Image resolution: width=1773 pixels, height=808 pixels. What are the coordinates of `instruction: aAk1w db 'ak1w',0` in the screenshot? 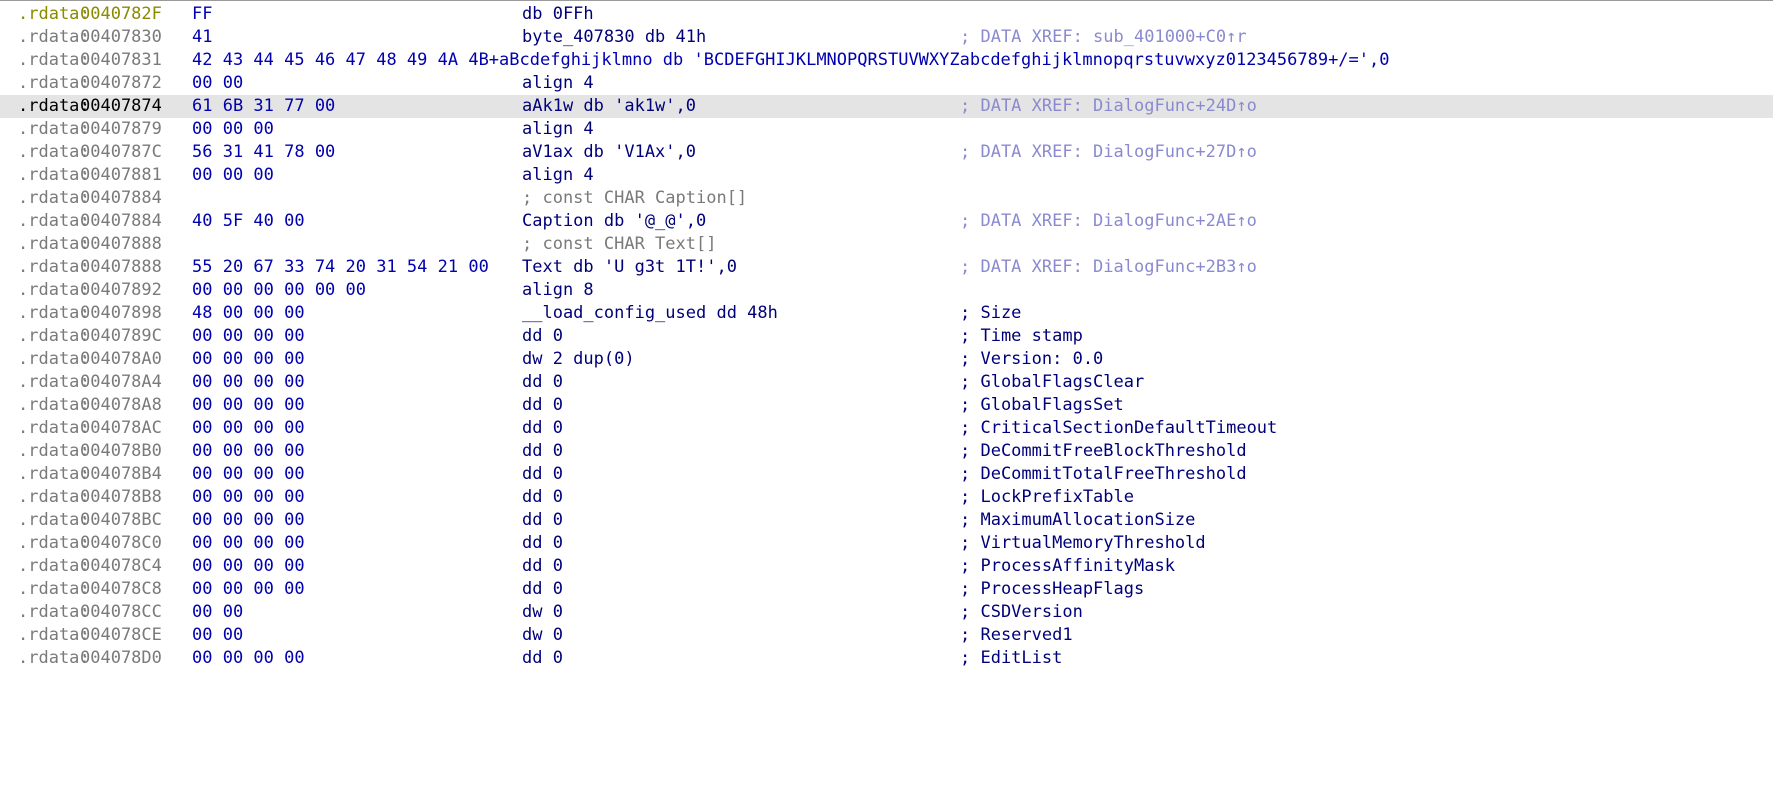 It's located at (609, 106).